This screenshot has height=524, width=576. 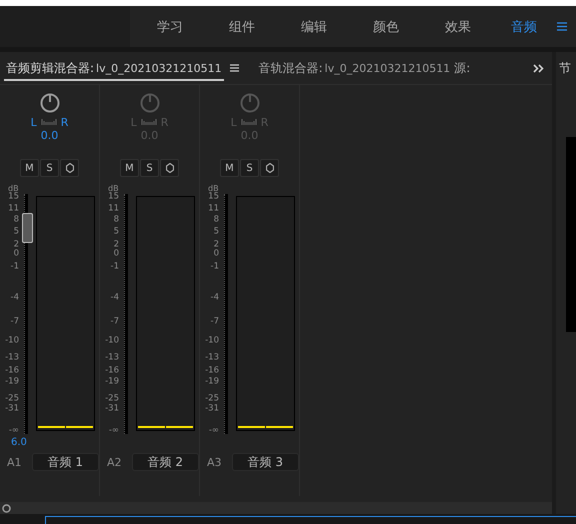 What do you see at coordinates (386, 27) in the screenshot?
I see `workspace-tab: 颜色` at bounding box center [386, 27].